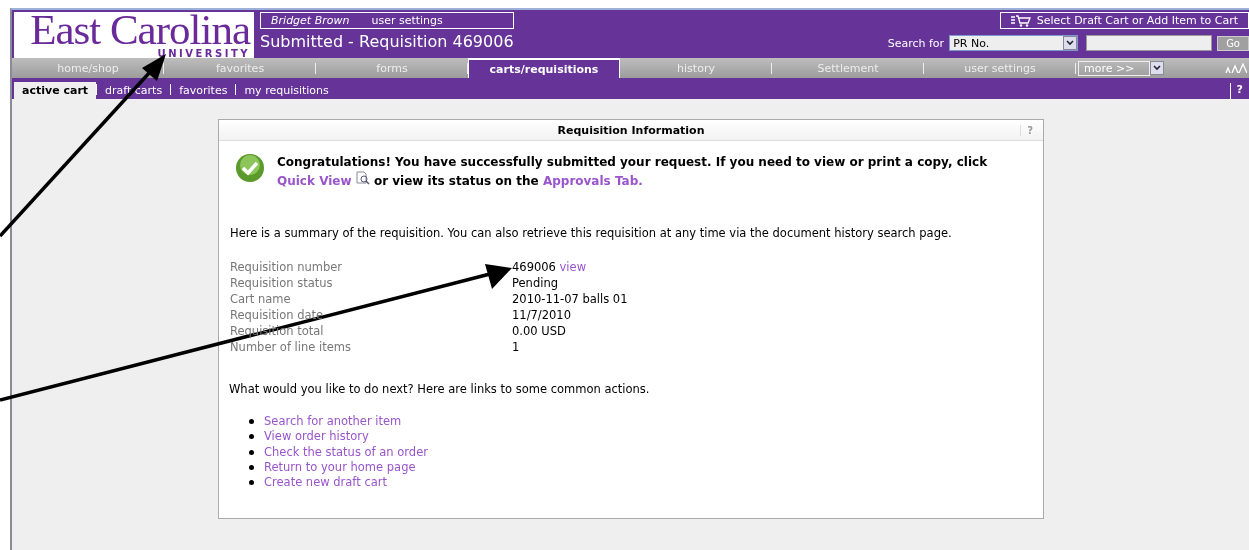 This screenshot has width=1249, height=550. I want to click on user-settings-link: user settings, so click(407, 20).